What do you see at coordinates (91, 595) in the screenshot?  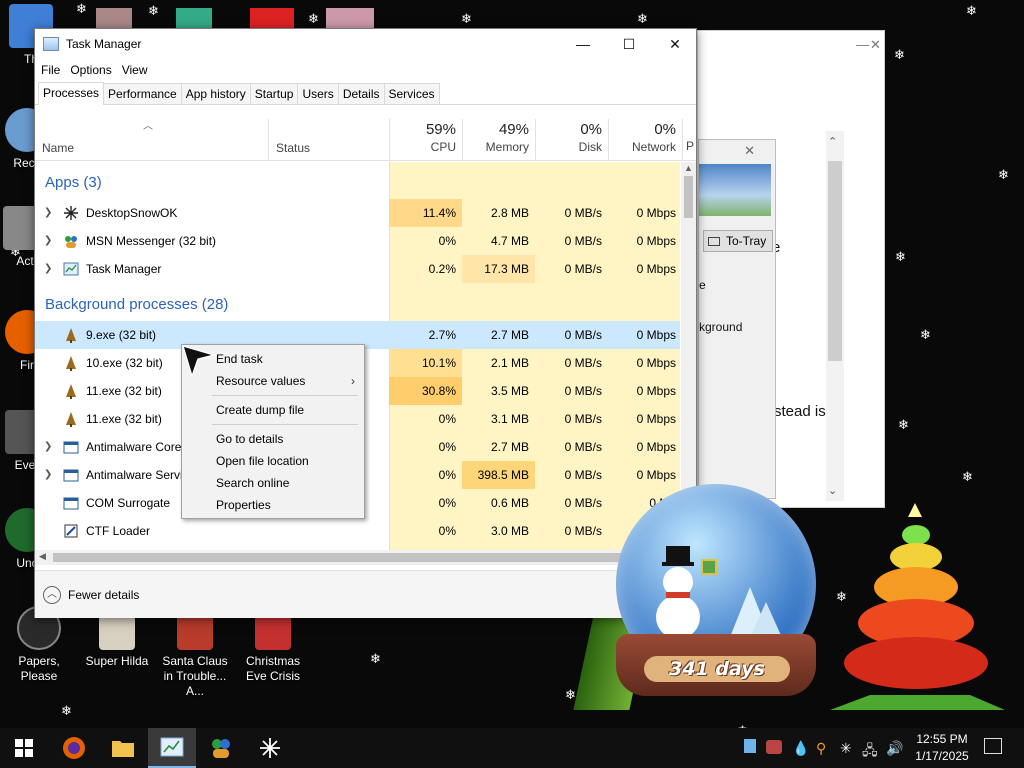 I see `fewer-details-button: ︿ Fewer details` at bounding box center [91, 595].